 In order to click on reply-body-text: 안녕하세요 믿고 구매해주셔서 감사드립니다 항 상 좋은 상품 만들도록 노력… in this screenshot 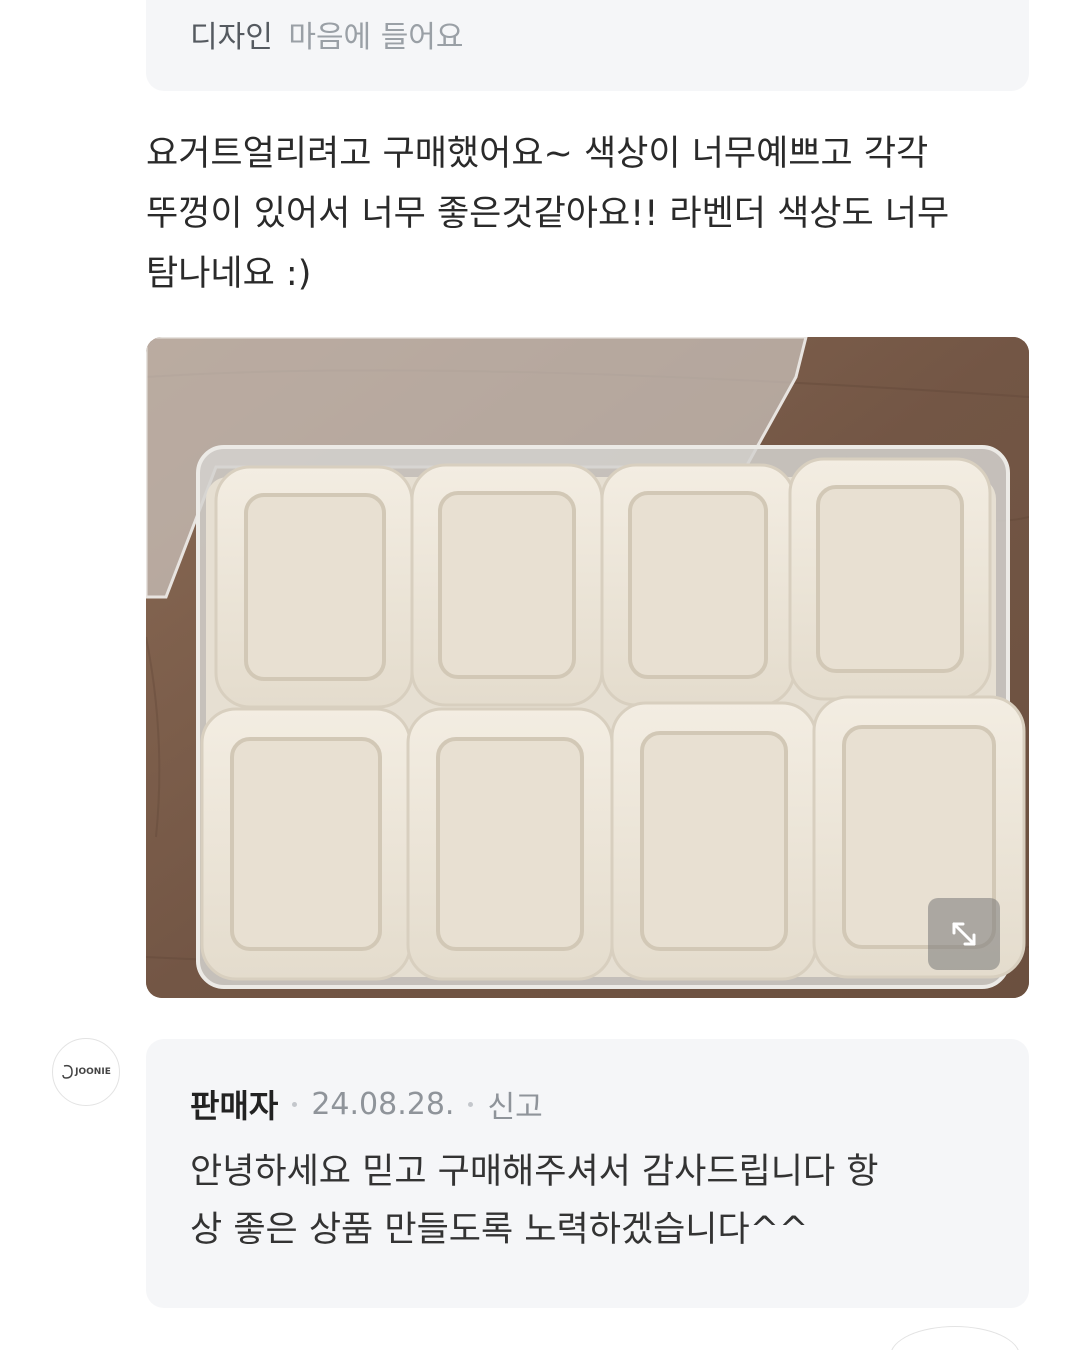, I will do `click(534, 1201)`.